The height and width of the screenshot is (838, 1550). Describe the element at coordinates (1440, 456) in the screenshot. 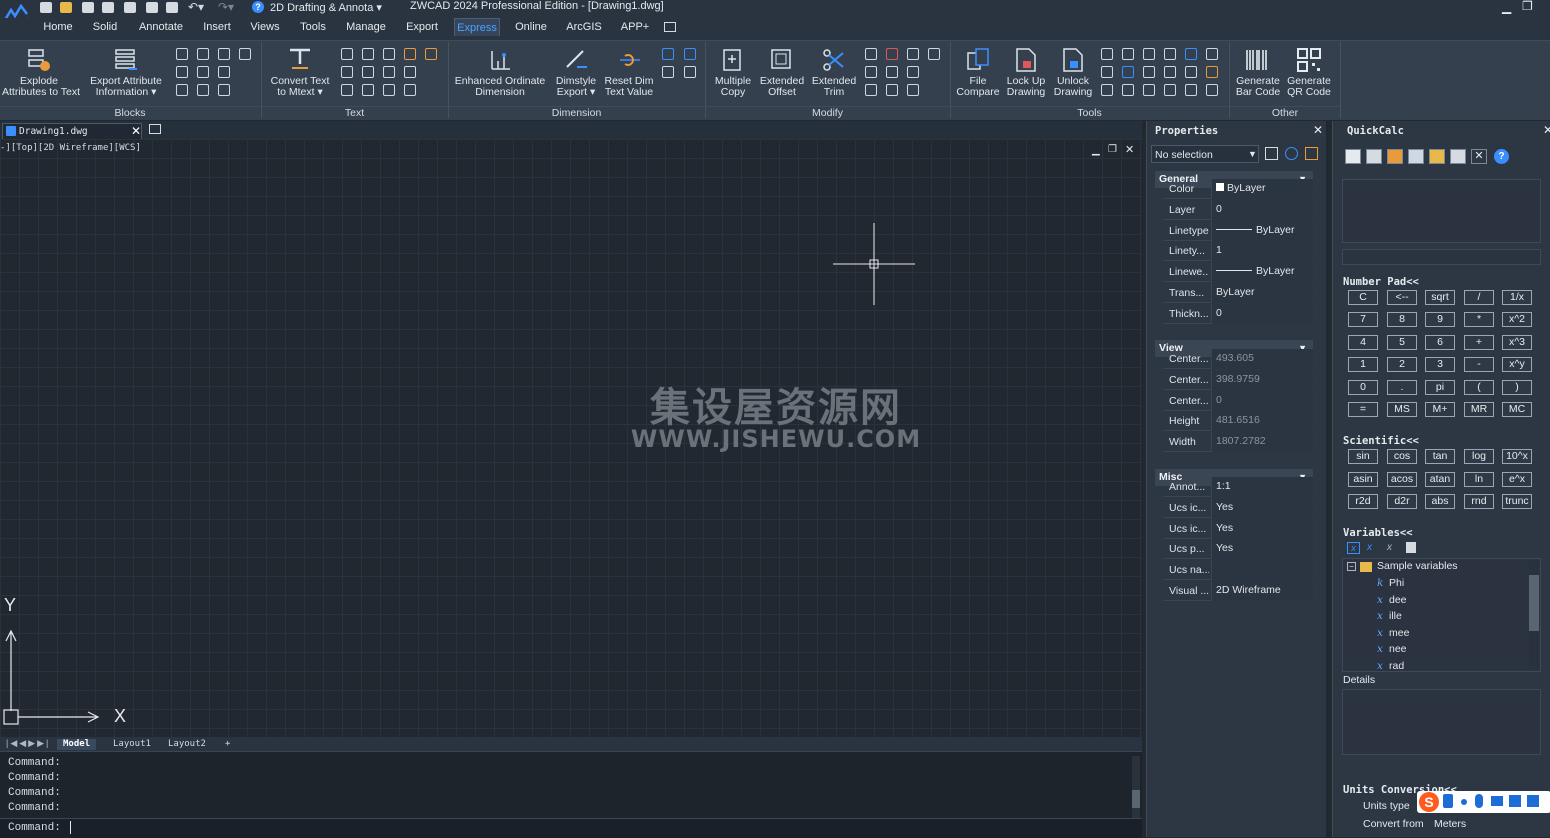

I see `calc-key: tan` at that location.